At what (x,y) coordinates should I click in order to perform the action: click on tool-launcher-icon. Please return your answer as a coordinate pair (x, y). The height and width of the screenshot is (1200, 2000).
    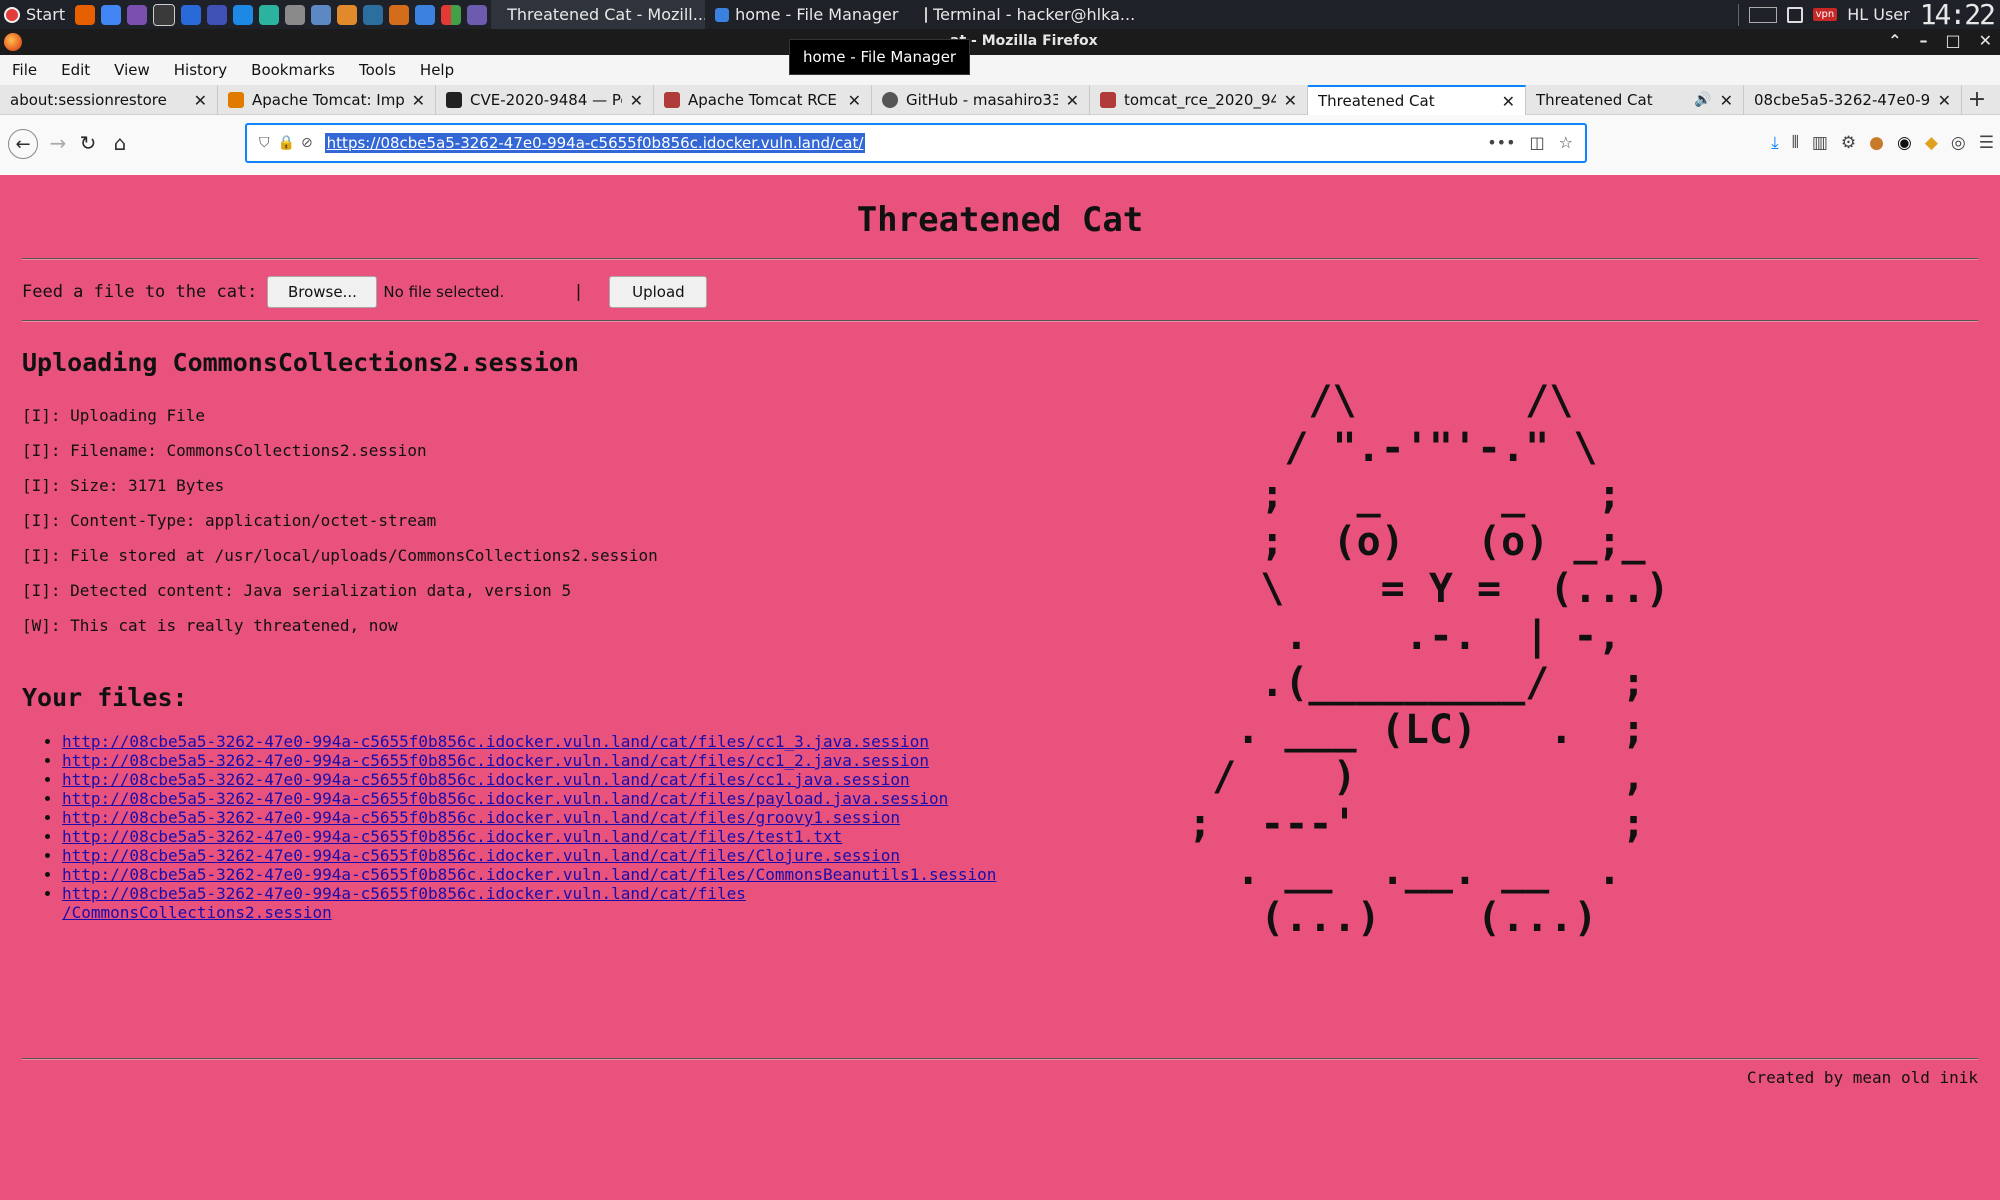
    Looking at the image, I should click on (269, 14).